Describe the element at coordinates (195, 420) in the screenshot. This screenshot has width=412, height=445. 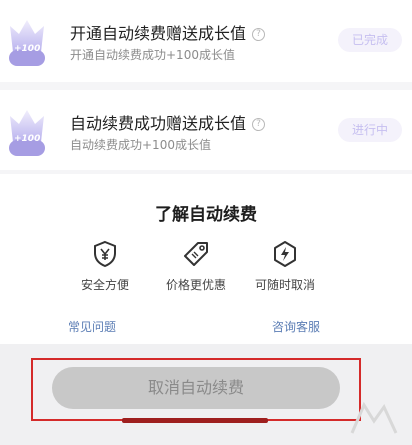
I see `highlight-underline` at that location.